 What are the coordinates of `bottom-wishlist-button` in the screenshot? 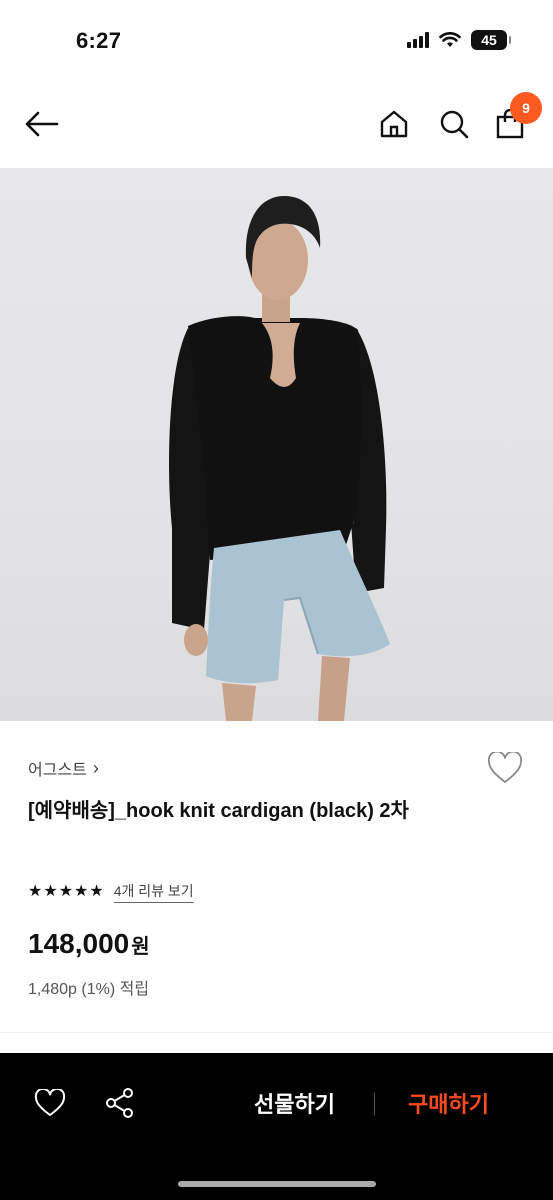 It's located at (50, 1103).